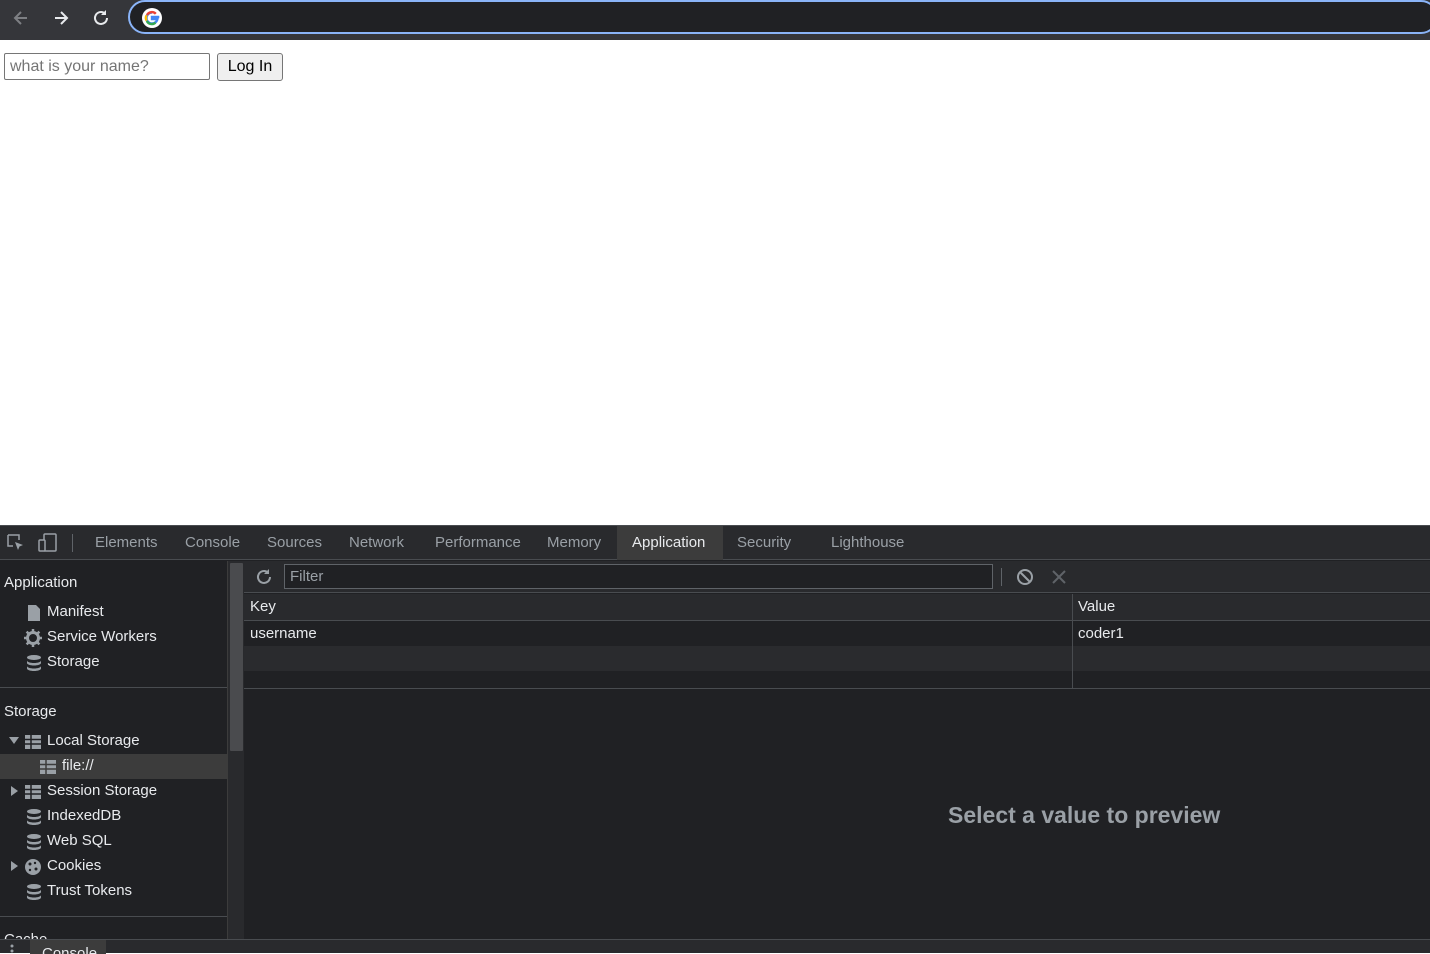 The width and height of the screenshot is (1430, 954). What do you see at coordinates (638, 576) in the screenshot?
I see `filter-input` at bounding box center [638, 576].